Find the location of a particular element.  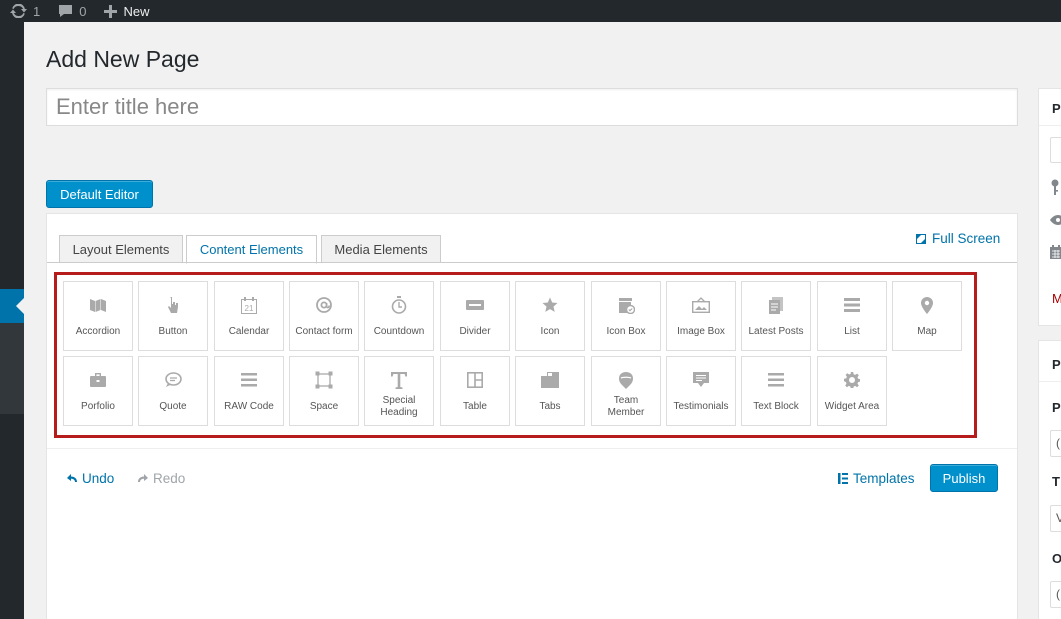

page-title: Add New Page is located at coordinates (123, 59).